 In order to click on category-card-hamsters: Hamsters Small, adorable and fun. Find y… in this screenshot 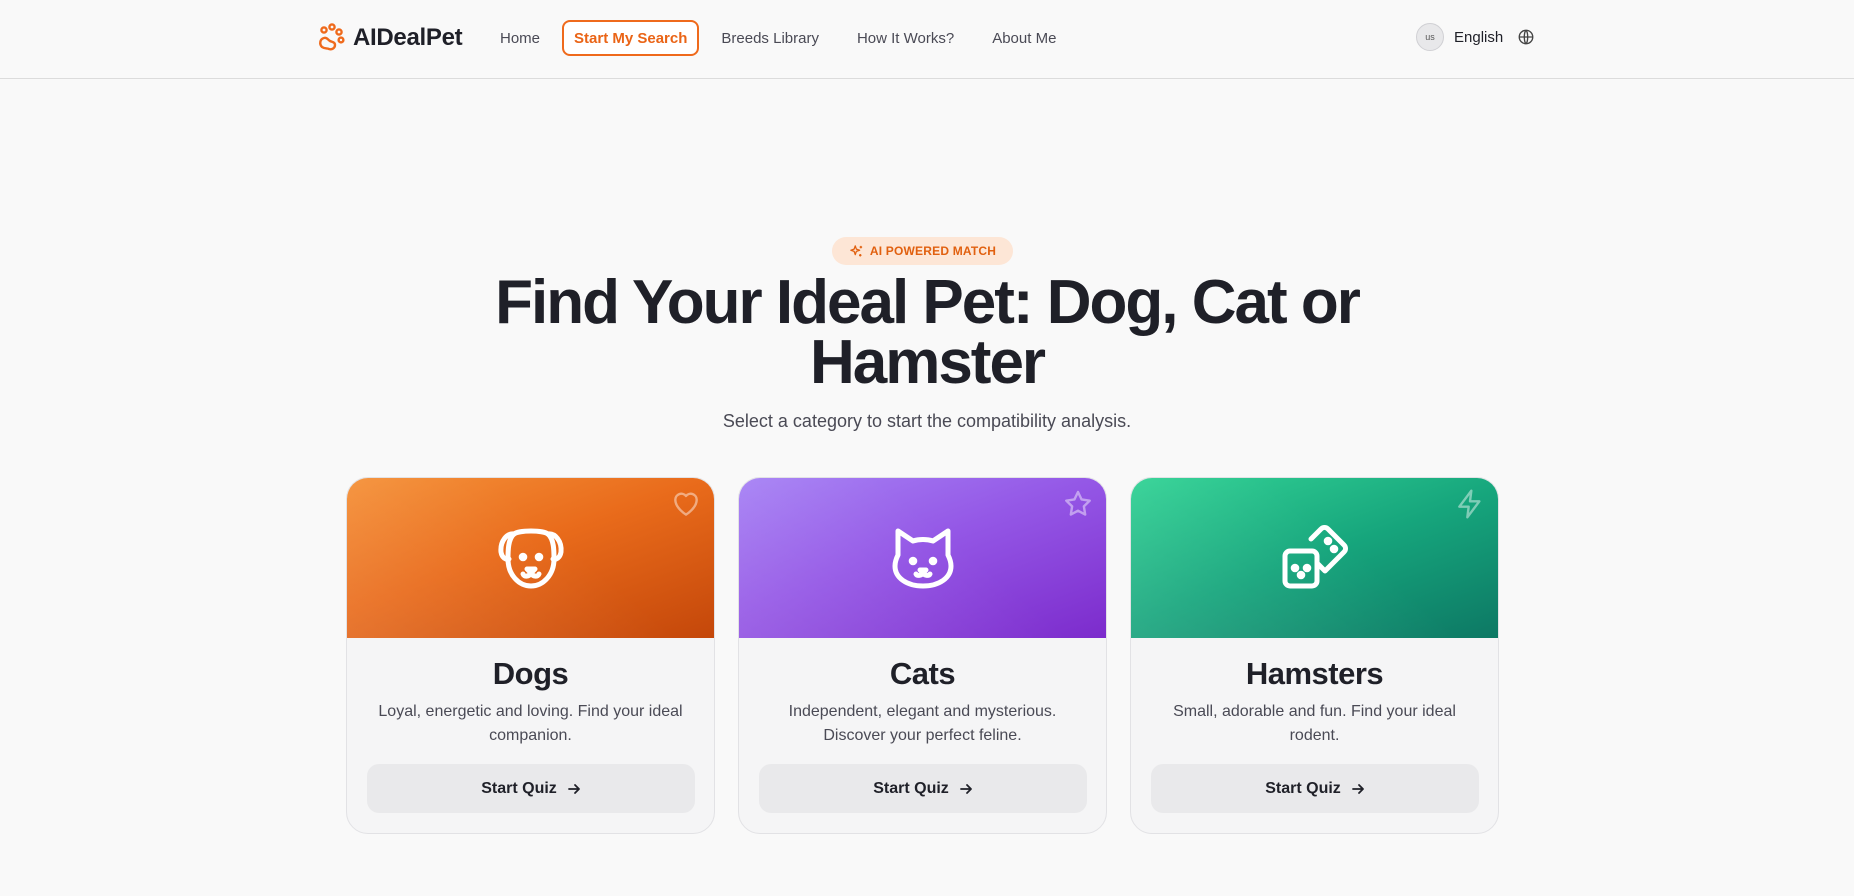, I will do `click(1314, 655)`.